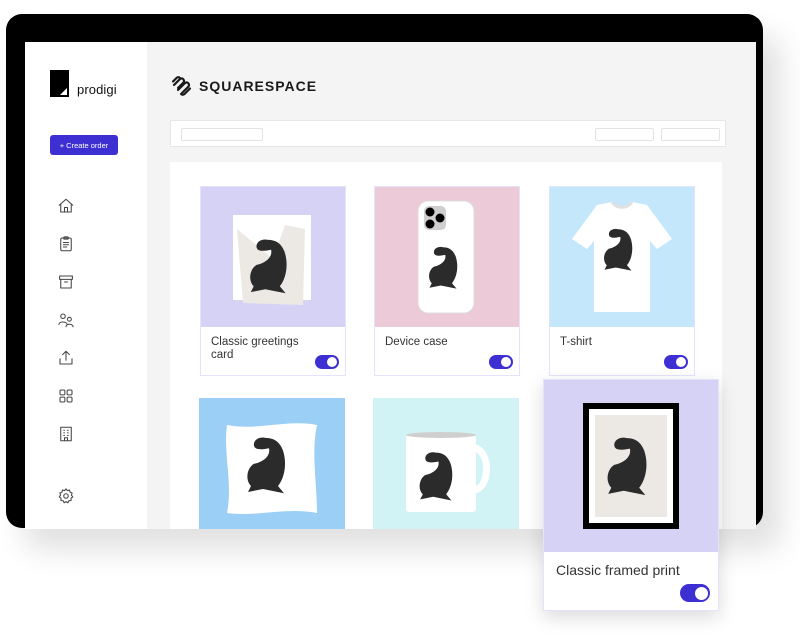 This screenshot has height=640, width=800. I want to click on create-order-button: + Create order, so click(84, 145).